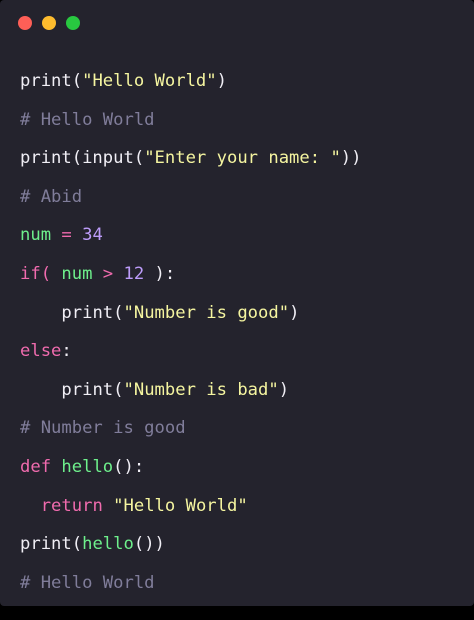 Image resolution: width=474 pixels, height=620 pixels. Describe the element at coordinates (191, 428) in the screenshot. I see `code-line: # Number is good` at that location.